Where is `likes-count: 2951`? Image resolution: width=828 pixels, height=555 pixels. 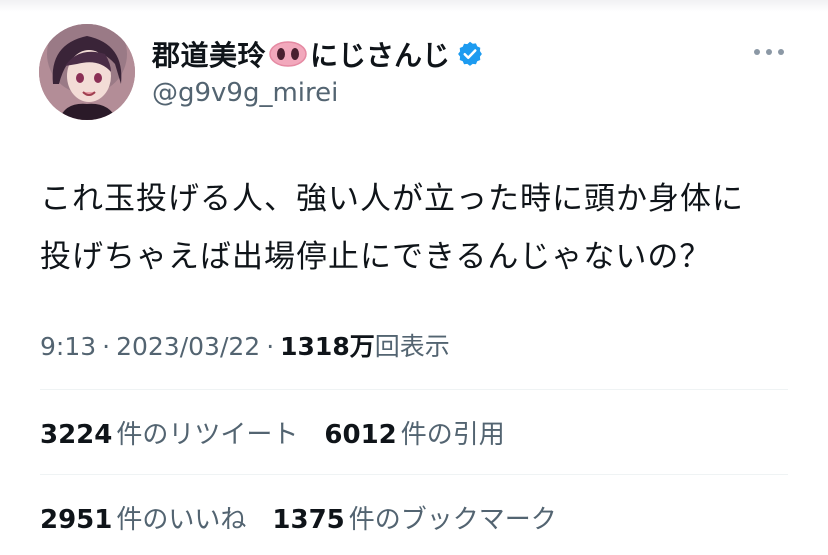 likes-count: 2951 is located at coordinates (76, 520).